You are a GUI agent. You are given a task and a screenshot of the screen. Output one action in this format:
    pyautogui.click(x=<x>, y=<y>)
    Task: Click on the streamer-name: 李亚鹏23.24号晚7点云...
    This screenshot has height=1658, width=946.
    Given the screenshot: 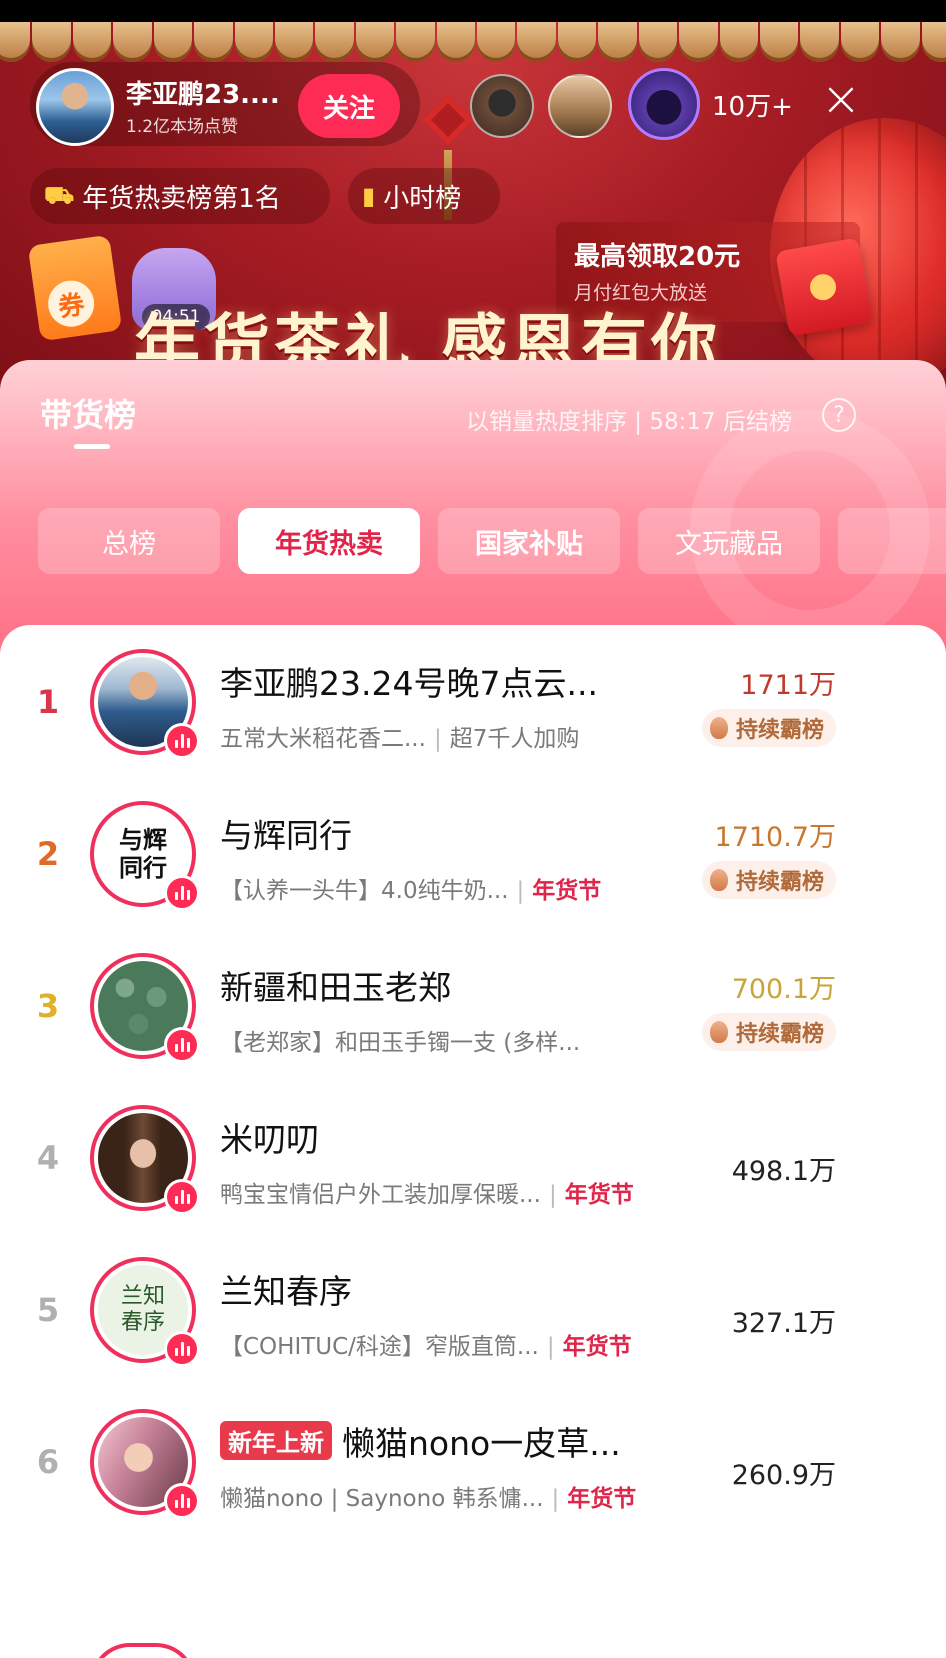 What is the action you would take?
    pyautogui.click(x=409, y=683)
    